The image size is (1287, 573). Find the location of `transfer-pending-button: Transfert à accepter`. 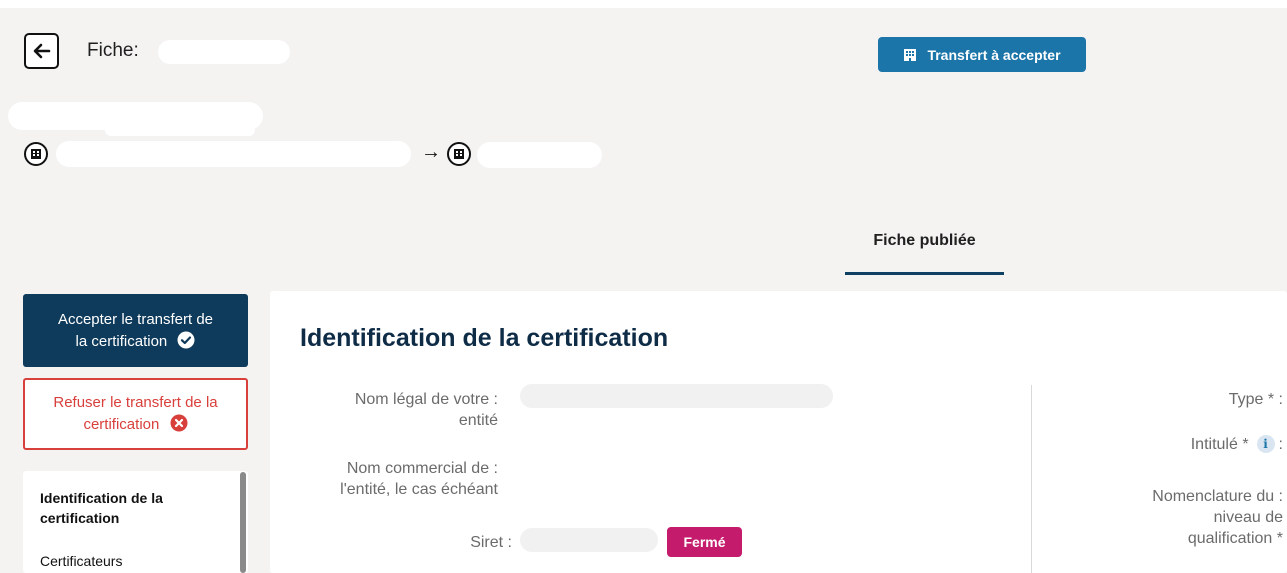

transfer-pending-button: Transfert à accepter is located at coordinates (982, 54).